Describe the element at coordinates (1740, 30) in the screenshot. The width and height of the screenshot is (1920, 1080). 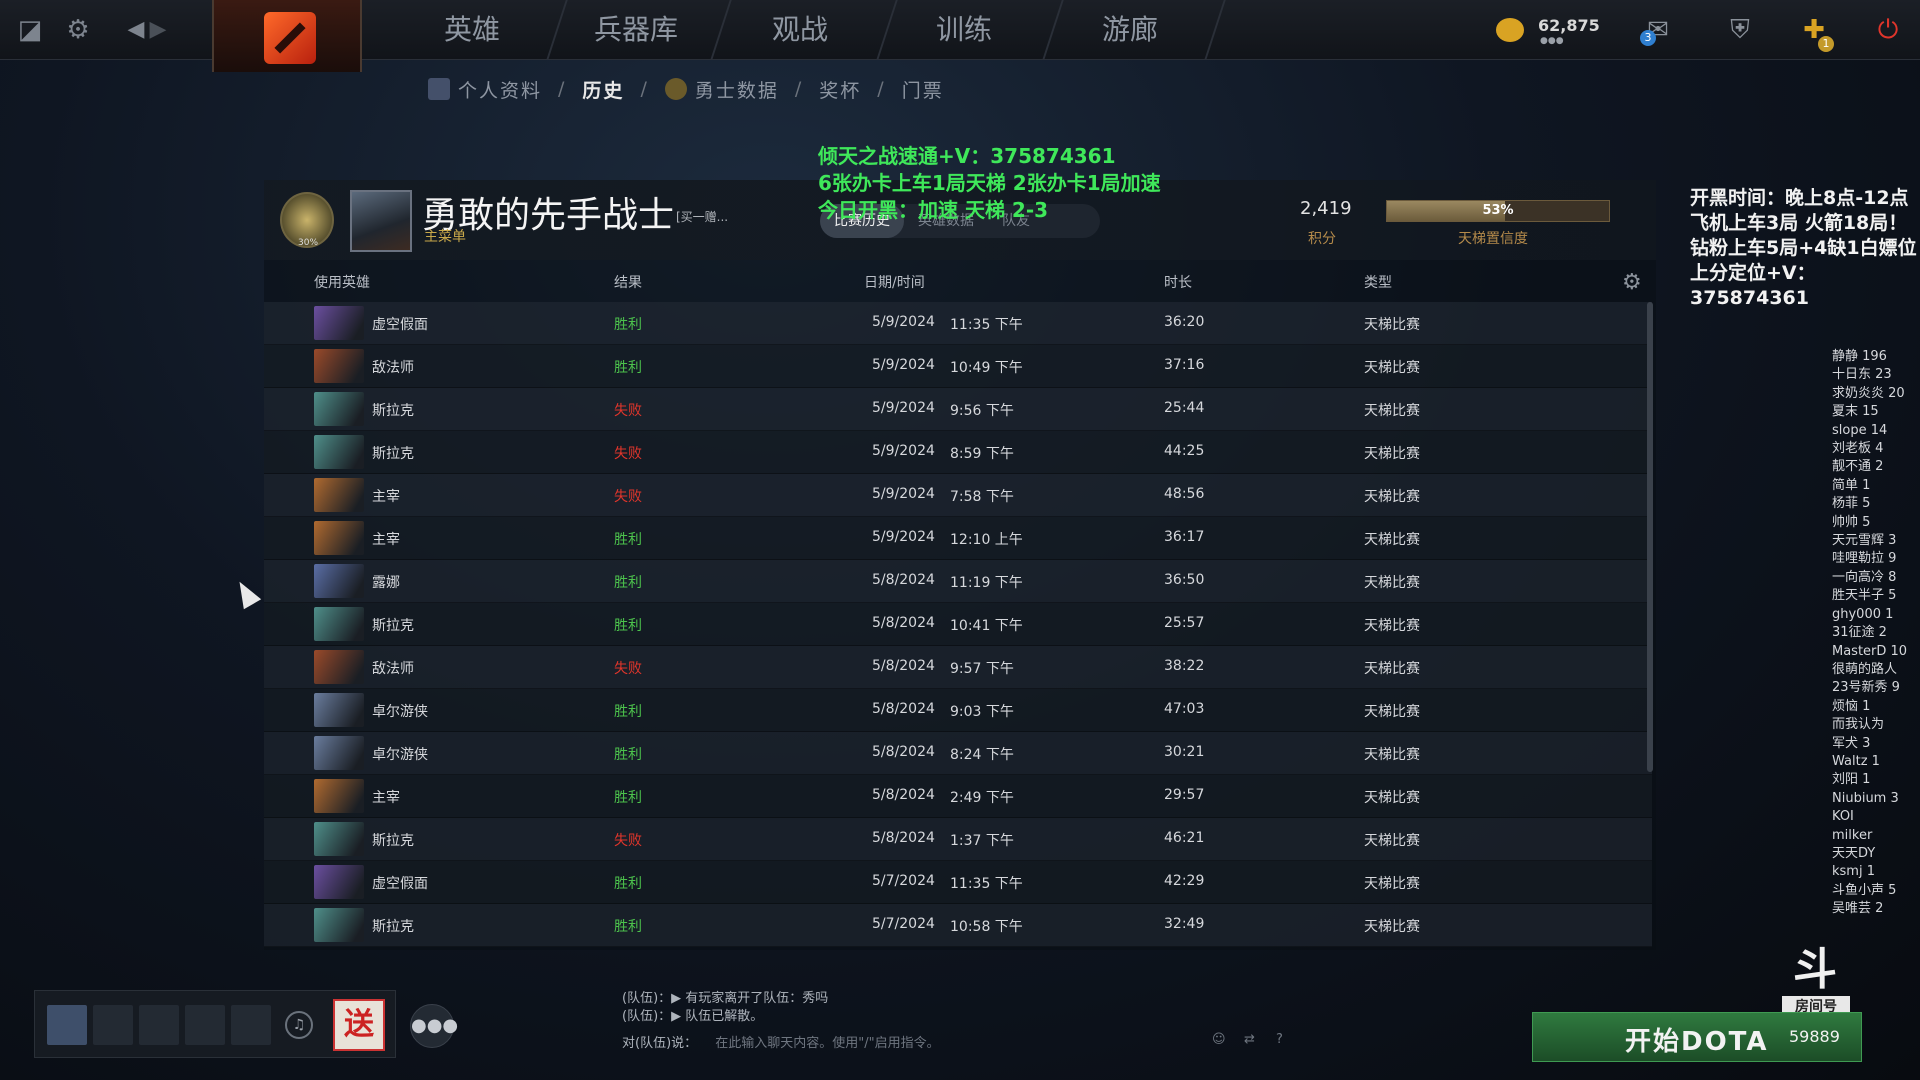
I see `inventory-icon: ⛨` at that location.